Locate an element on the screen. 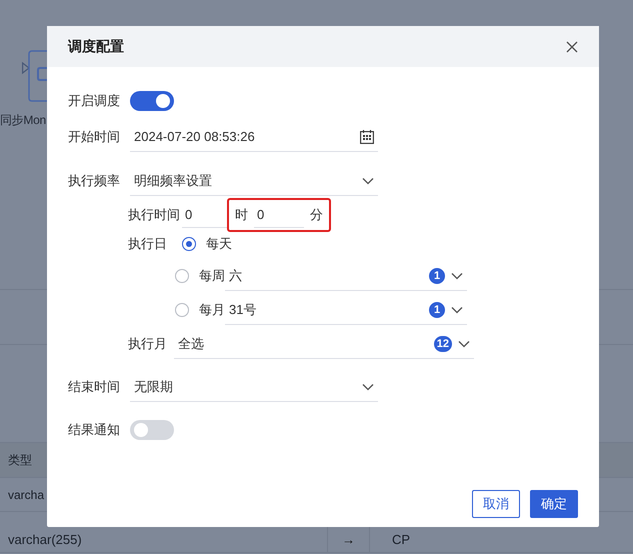  close-icon is located at coordinates (572, 46).